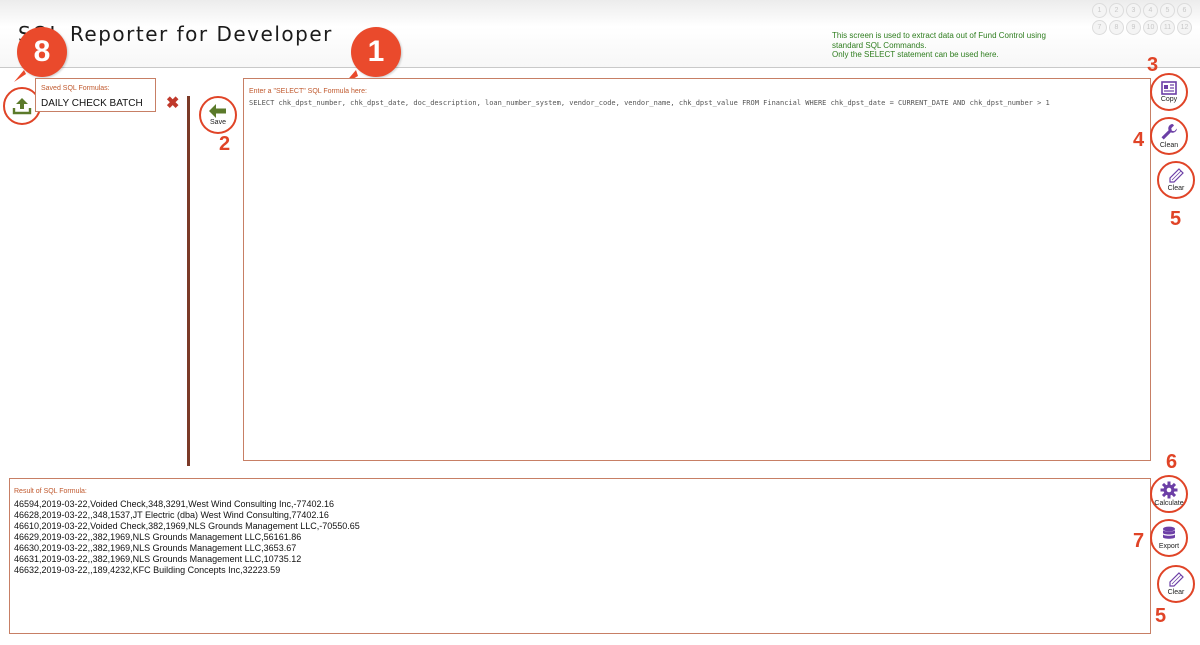 Image resolution: width=1200 pixels, height=645 pixels. What do you see at coordinates (1150, 10) in the screenshot?
I see `step-dot: 4` at bounding box center [1150, 10].